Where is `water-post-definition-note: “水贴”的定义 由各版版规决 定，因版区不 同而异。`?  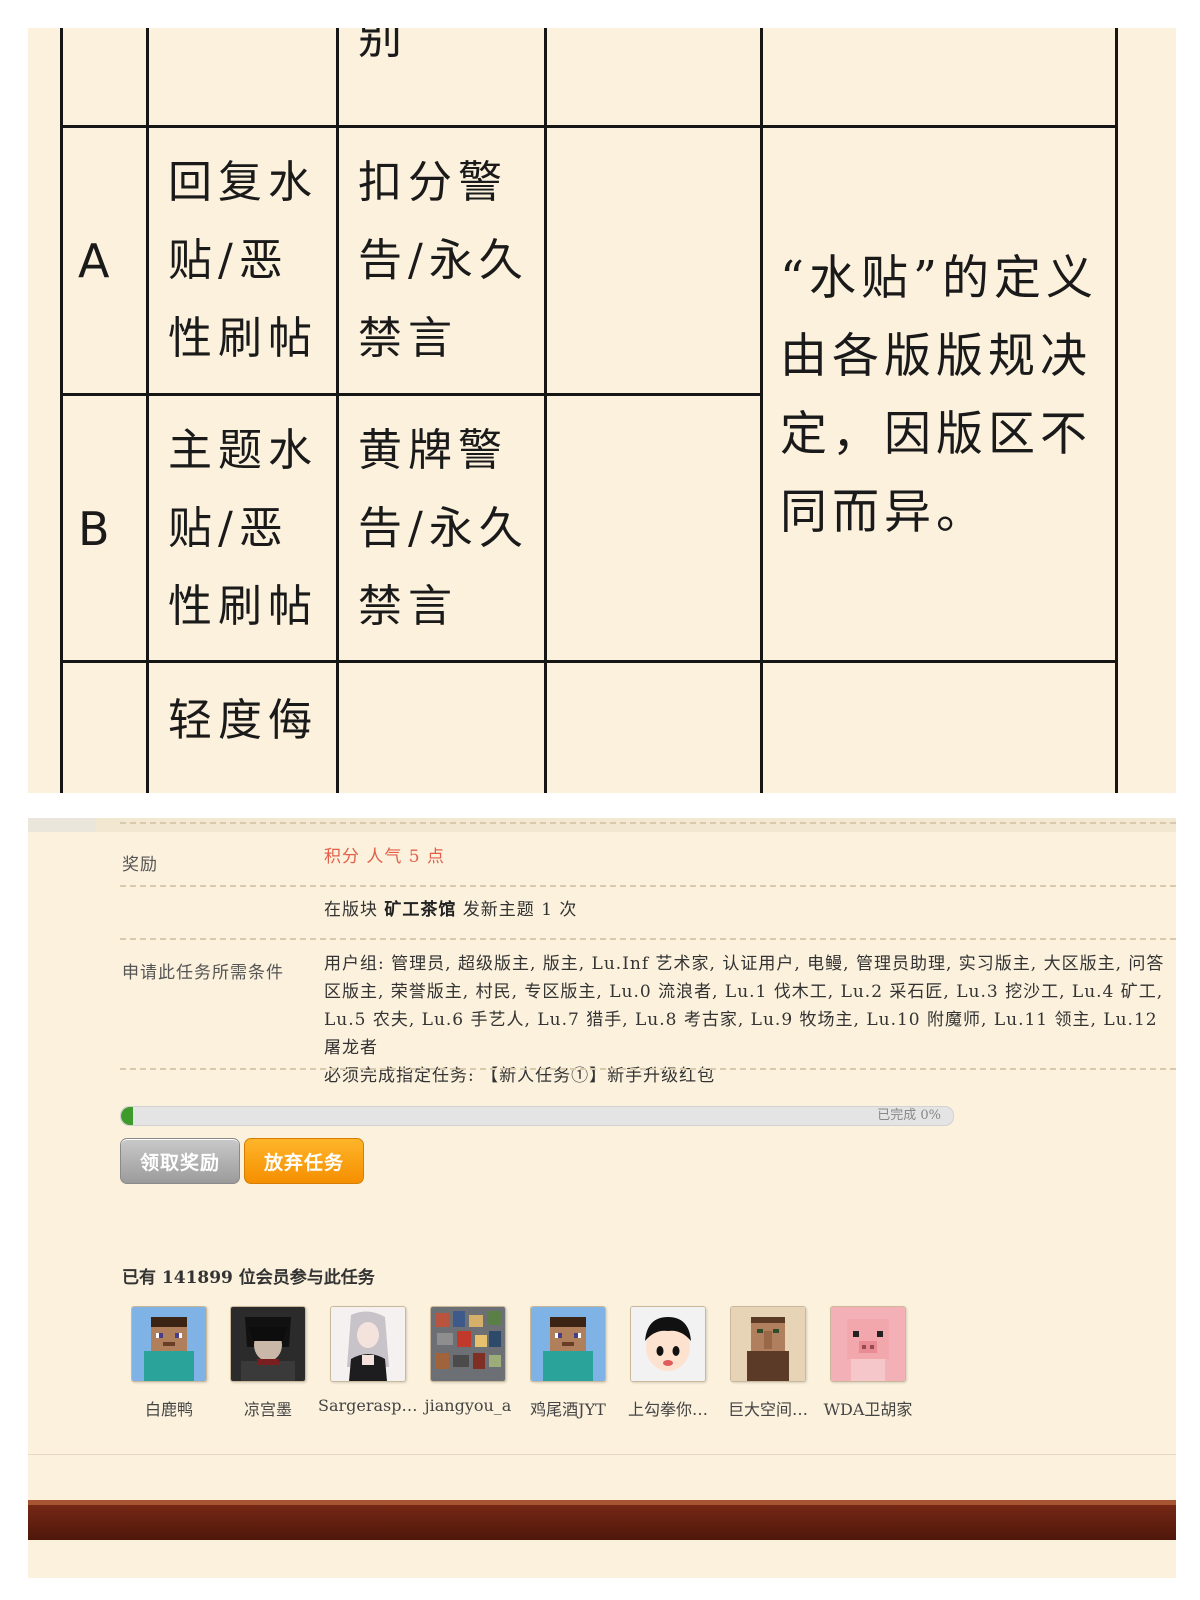 water-post-definition-note: “水贴”的定义 由各版版规决 定，因版区不 同而异。 is located at coordinates (939, 395).